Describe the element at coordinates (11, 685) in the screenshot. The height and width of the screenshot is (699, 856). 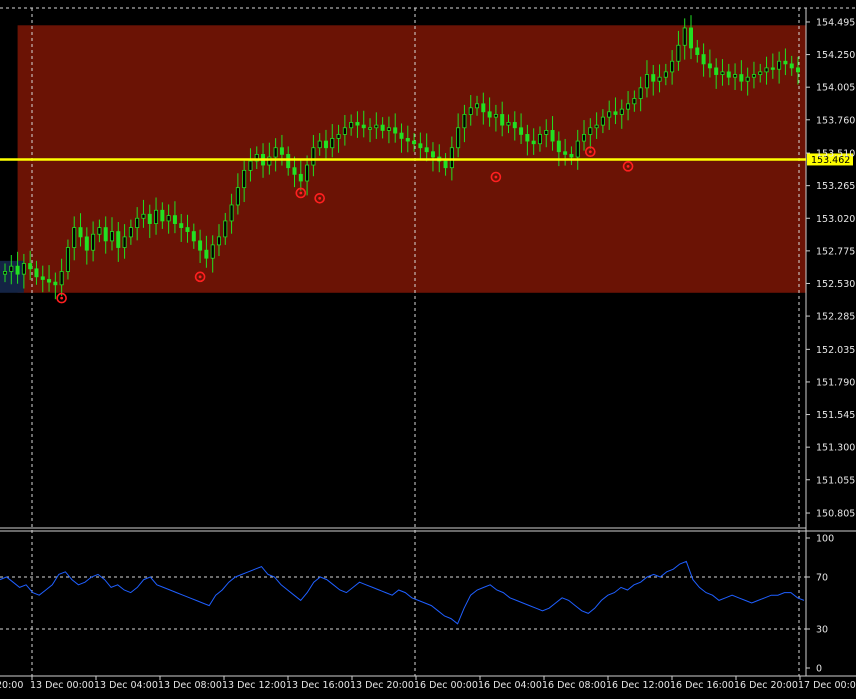
I see `time-label-prefix: 20:00` at that location.